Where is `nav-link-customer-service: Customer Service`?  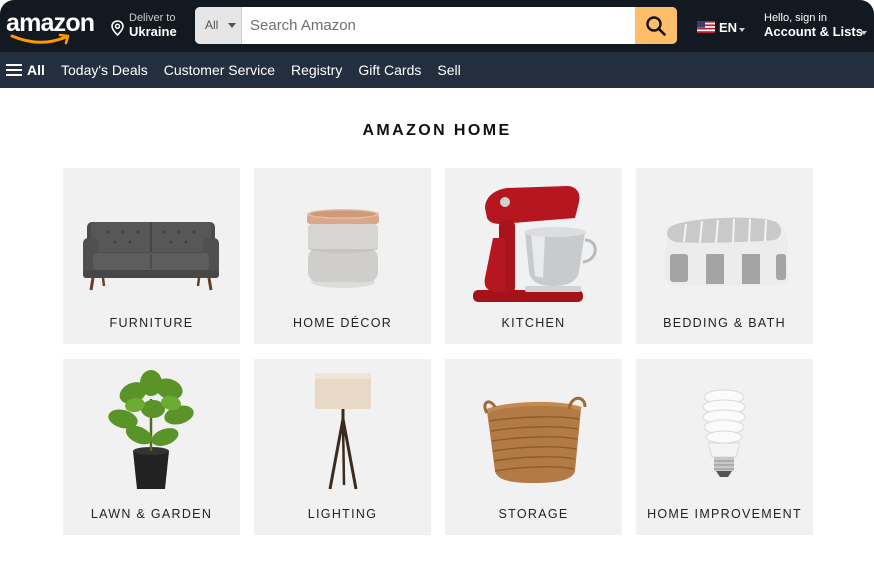 nav-link-customer-service: Customer Service is located at coordinates (219, 70).